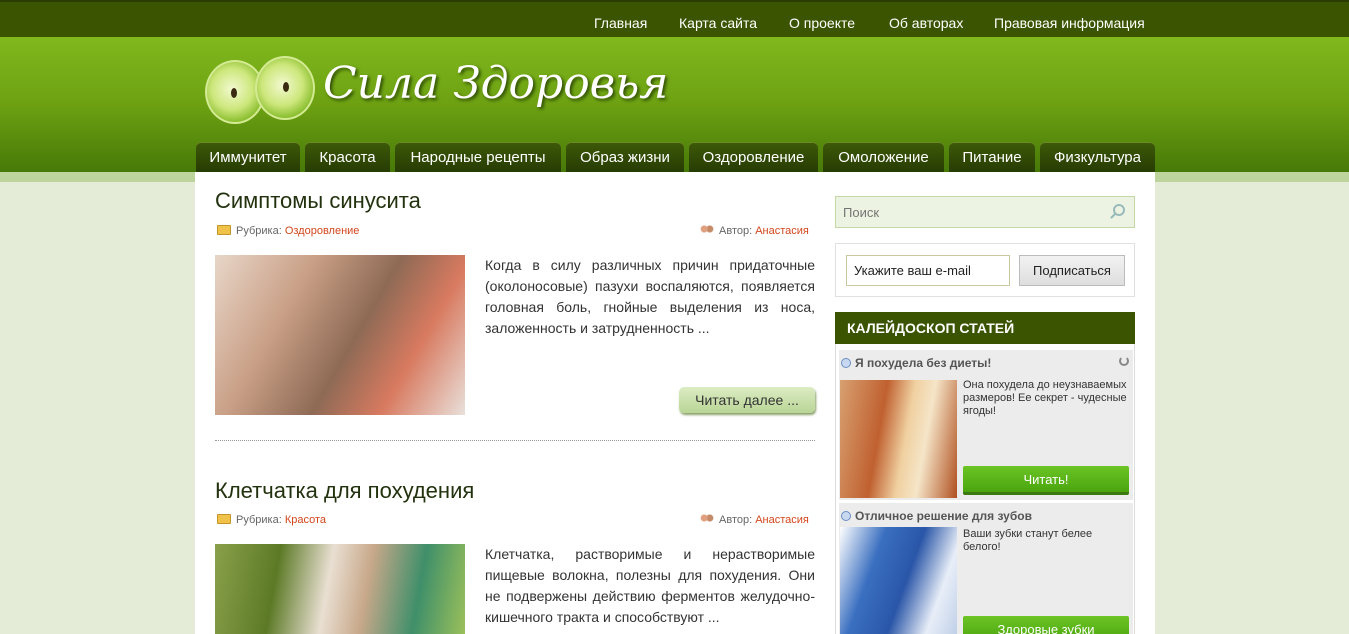  What do you see at coordinates (515, 440) in the screenshot?
I see `post-divider` at bounding box center [515, 440].